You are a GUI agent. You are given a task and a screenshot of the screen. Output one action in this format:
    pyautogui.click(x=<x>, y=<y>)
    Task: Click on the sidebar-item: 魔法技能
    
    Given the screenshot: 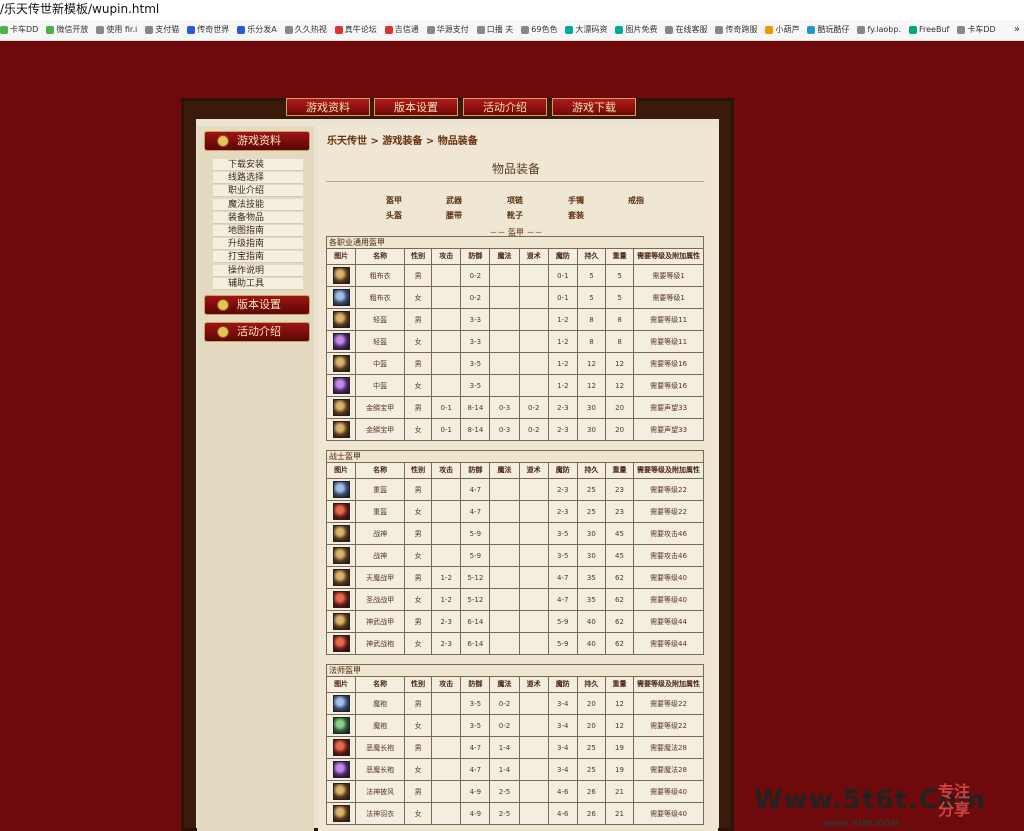 What is the action you would take?
    pyautogui.click(x=258, y=204)
    